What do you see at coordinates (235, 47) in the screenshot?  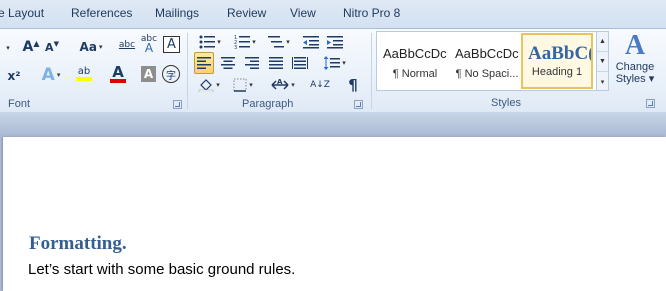 I see `svg-text: 3` at bounding box center [235, 47].